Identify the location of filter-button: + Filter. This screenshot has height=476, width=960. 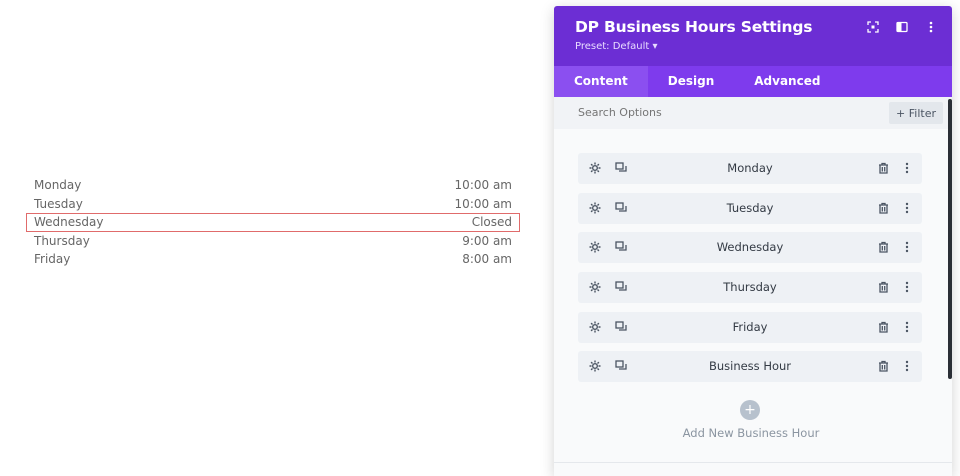
(916, 113).